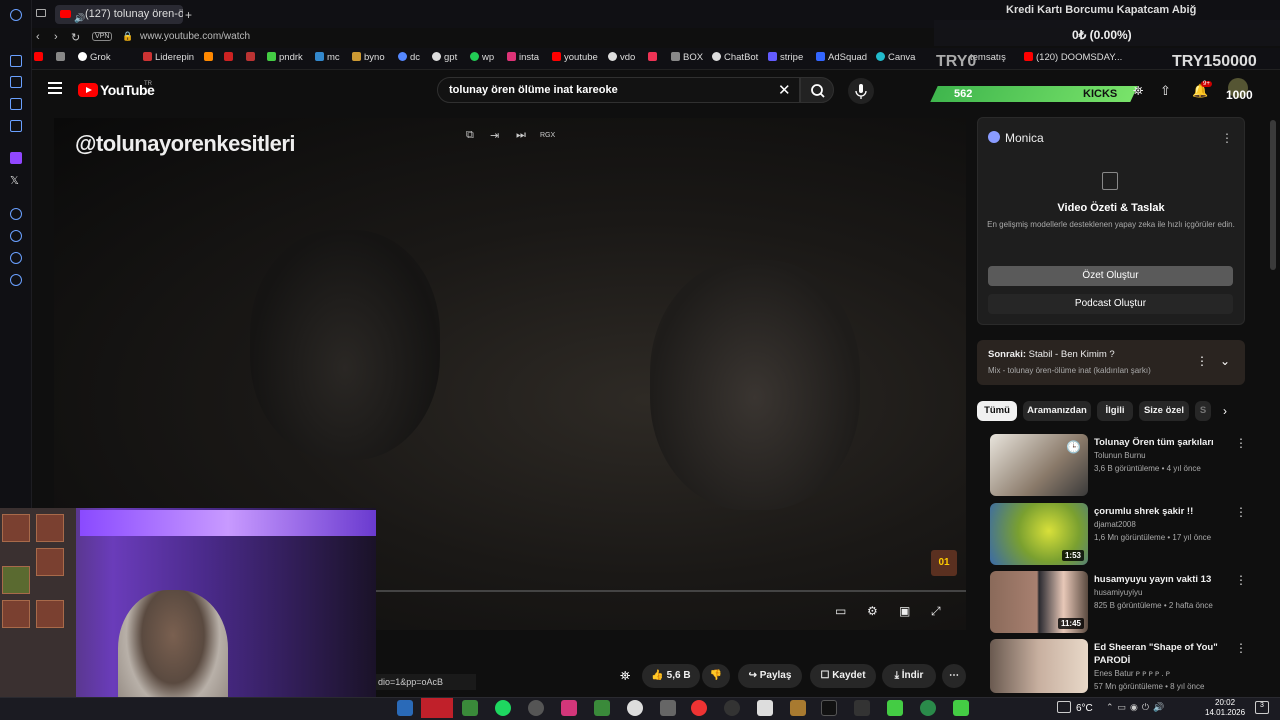  Describe the element at coordinates (785, 57) in the screenshot. I see `bookmark-stripe: stripe` at that location.